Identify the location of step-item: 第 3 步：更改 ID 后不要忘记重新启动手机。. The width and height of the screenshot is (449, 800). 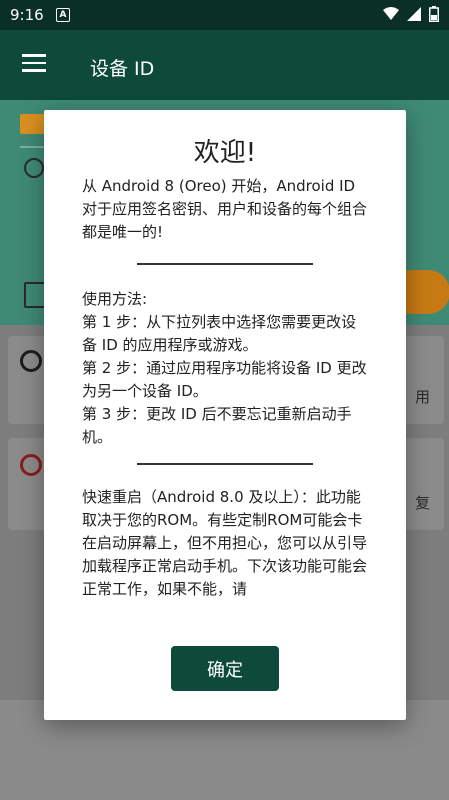
(217, 425).